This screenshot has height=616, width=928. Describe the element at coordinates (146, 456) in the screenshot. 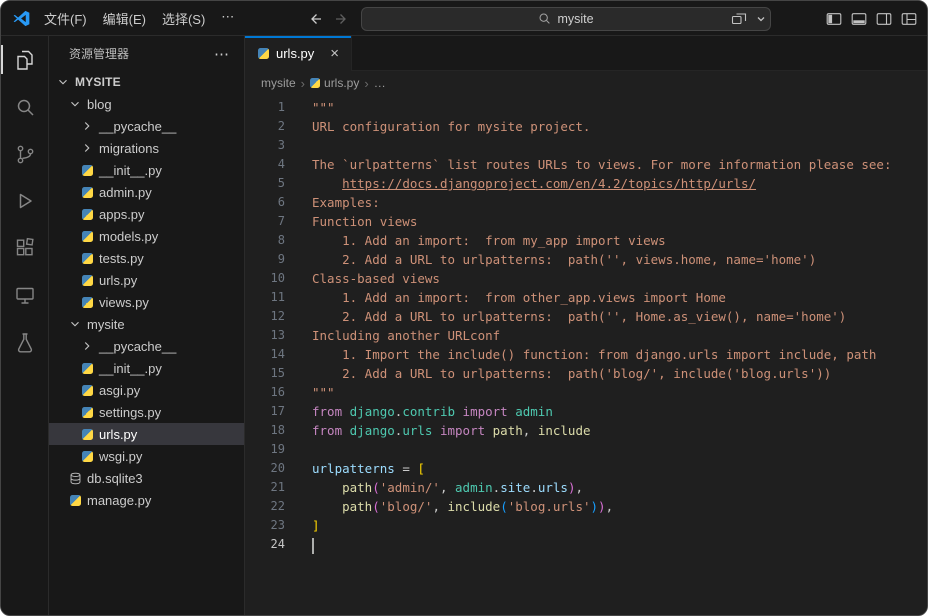

I see `tree-item-wsgi.py: wsgi.py` at that location.